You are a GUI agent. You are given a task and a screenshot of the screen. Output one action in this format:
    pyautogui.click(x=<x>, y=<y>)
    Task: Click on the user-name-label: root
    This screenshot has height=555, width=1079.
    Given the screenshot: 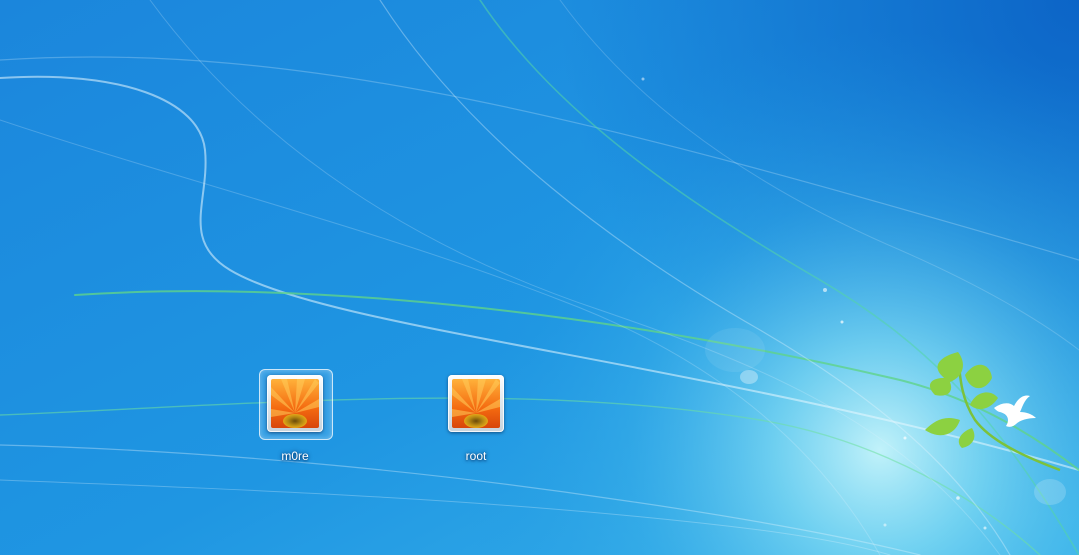 What is the action you would take?
    pyautogui.click(x=476, y=456)
    